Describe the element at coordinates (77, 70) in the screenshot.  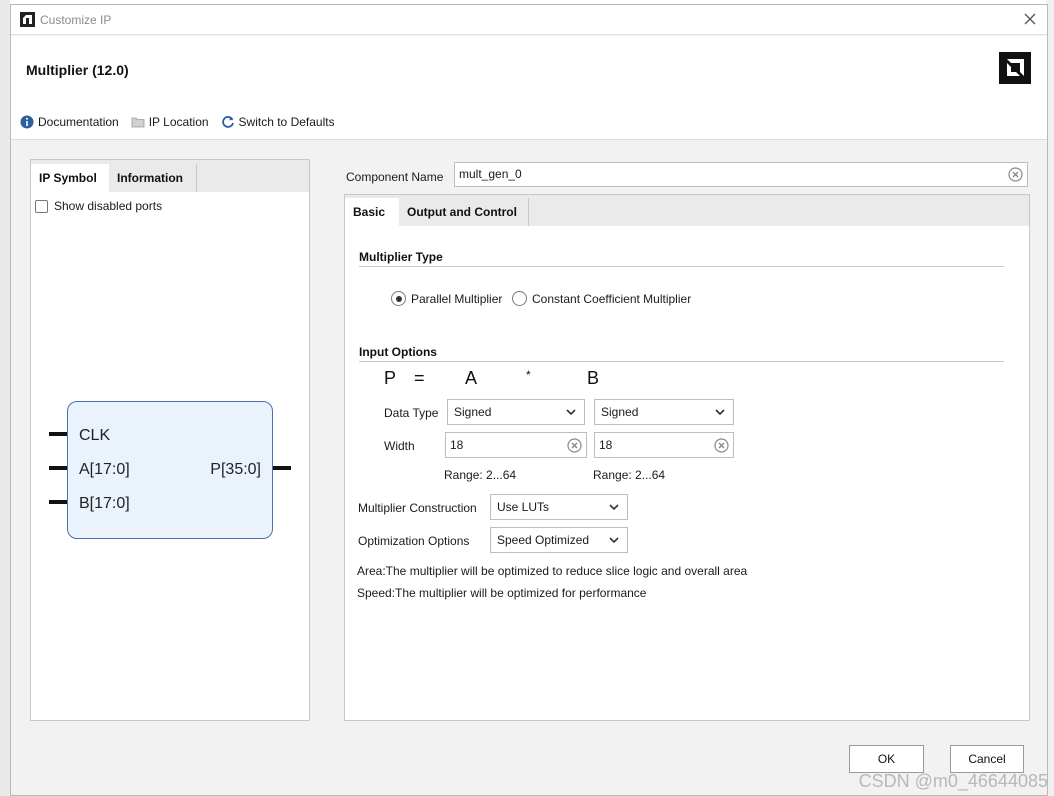
I see `ip-title: Multiplier (12.0)` at that location.